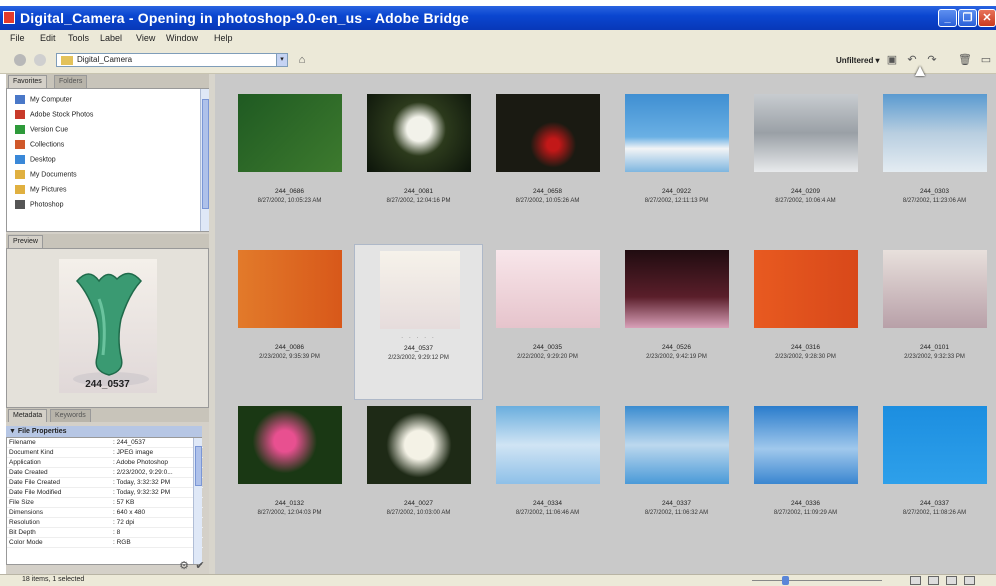 The width and height of the screenshot is (996, 586). I want to click on slider-knob, so click(785, 580).